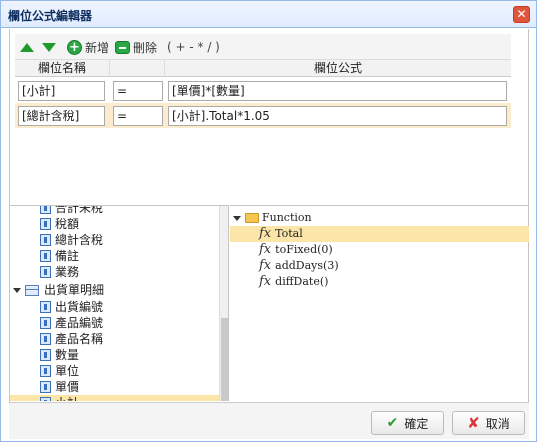  What do you see at coordinates (287, 217) in the screenshot?
I see `function-root-label: Function` at bounding box center [287, 217].